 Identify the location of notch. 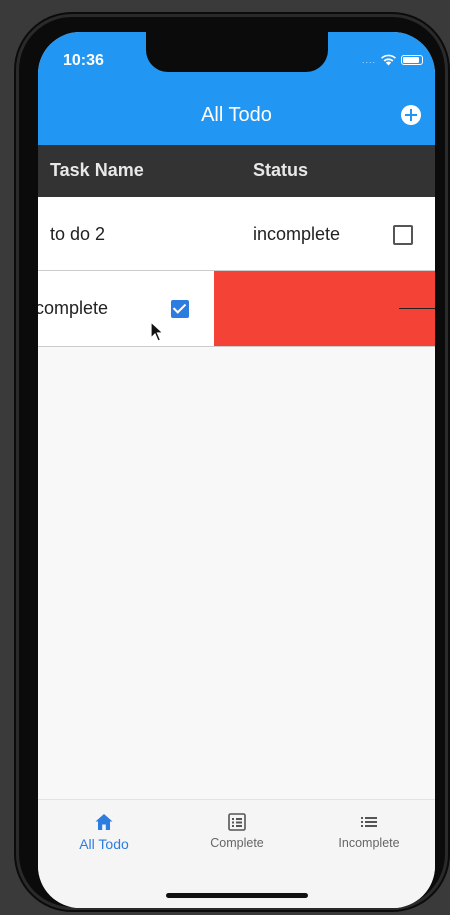
(237, 52).